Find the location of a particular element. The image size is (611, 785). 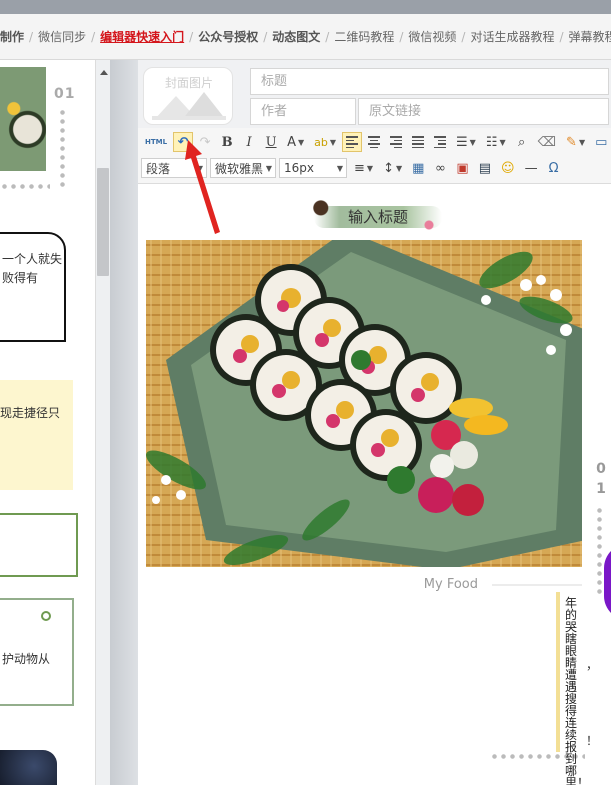

author-input is located at coordinates (303, 111).